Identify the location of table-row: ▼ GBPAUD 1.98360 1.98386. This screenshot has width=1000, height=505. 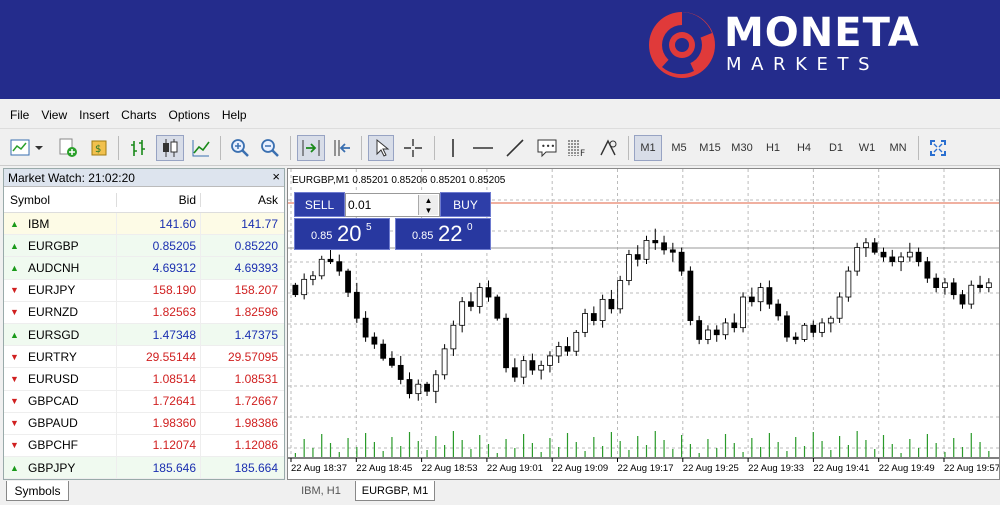
(144, 423).